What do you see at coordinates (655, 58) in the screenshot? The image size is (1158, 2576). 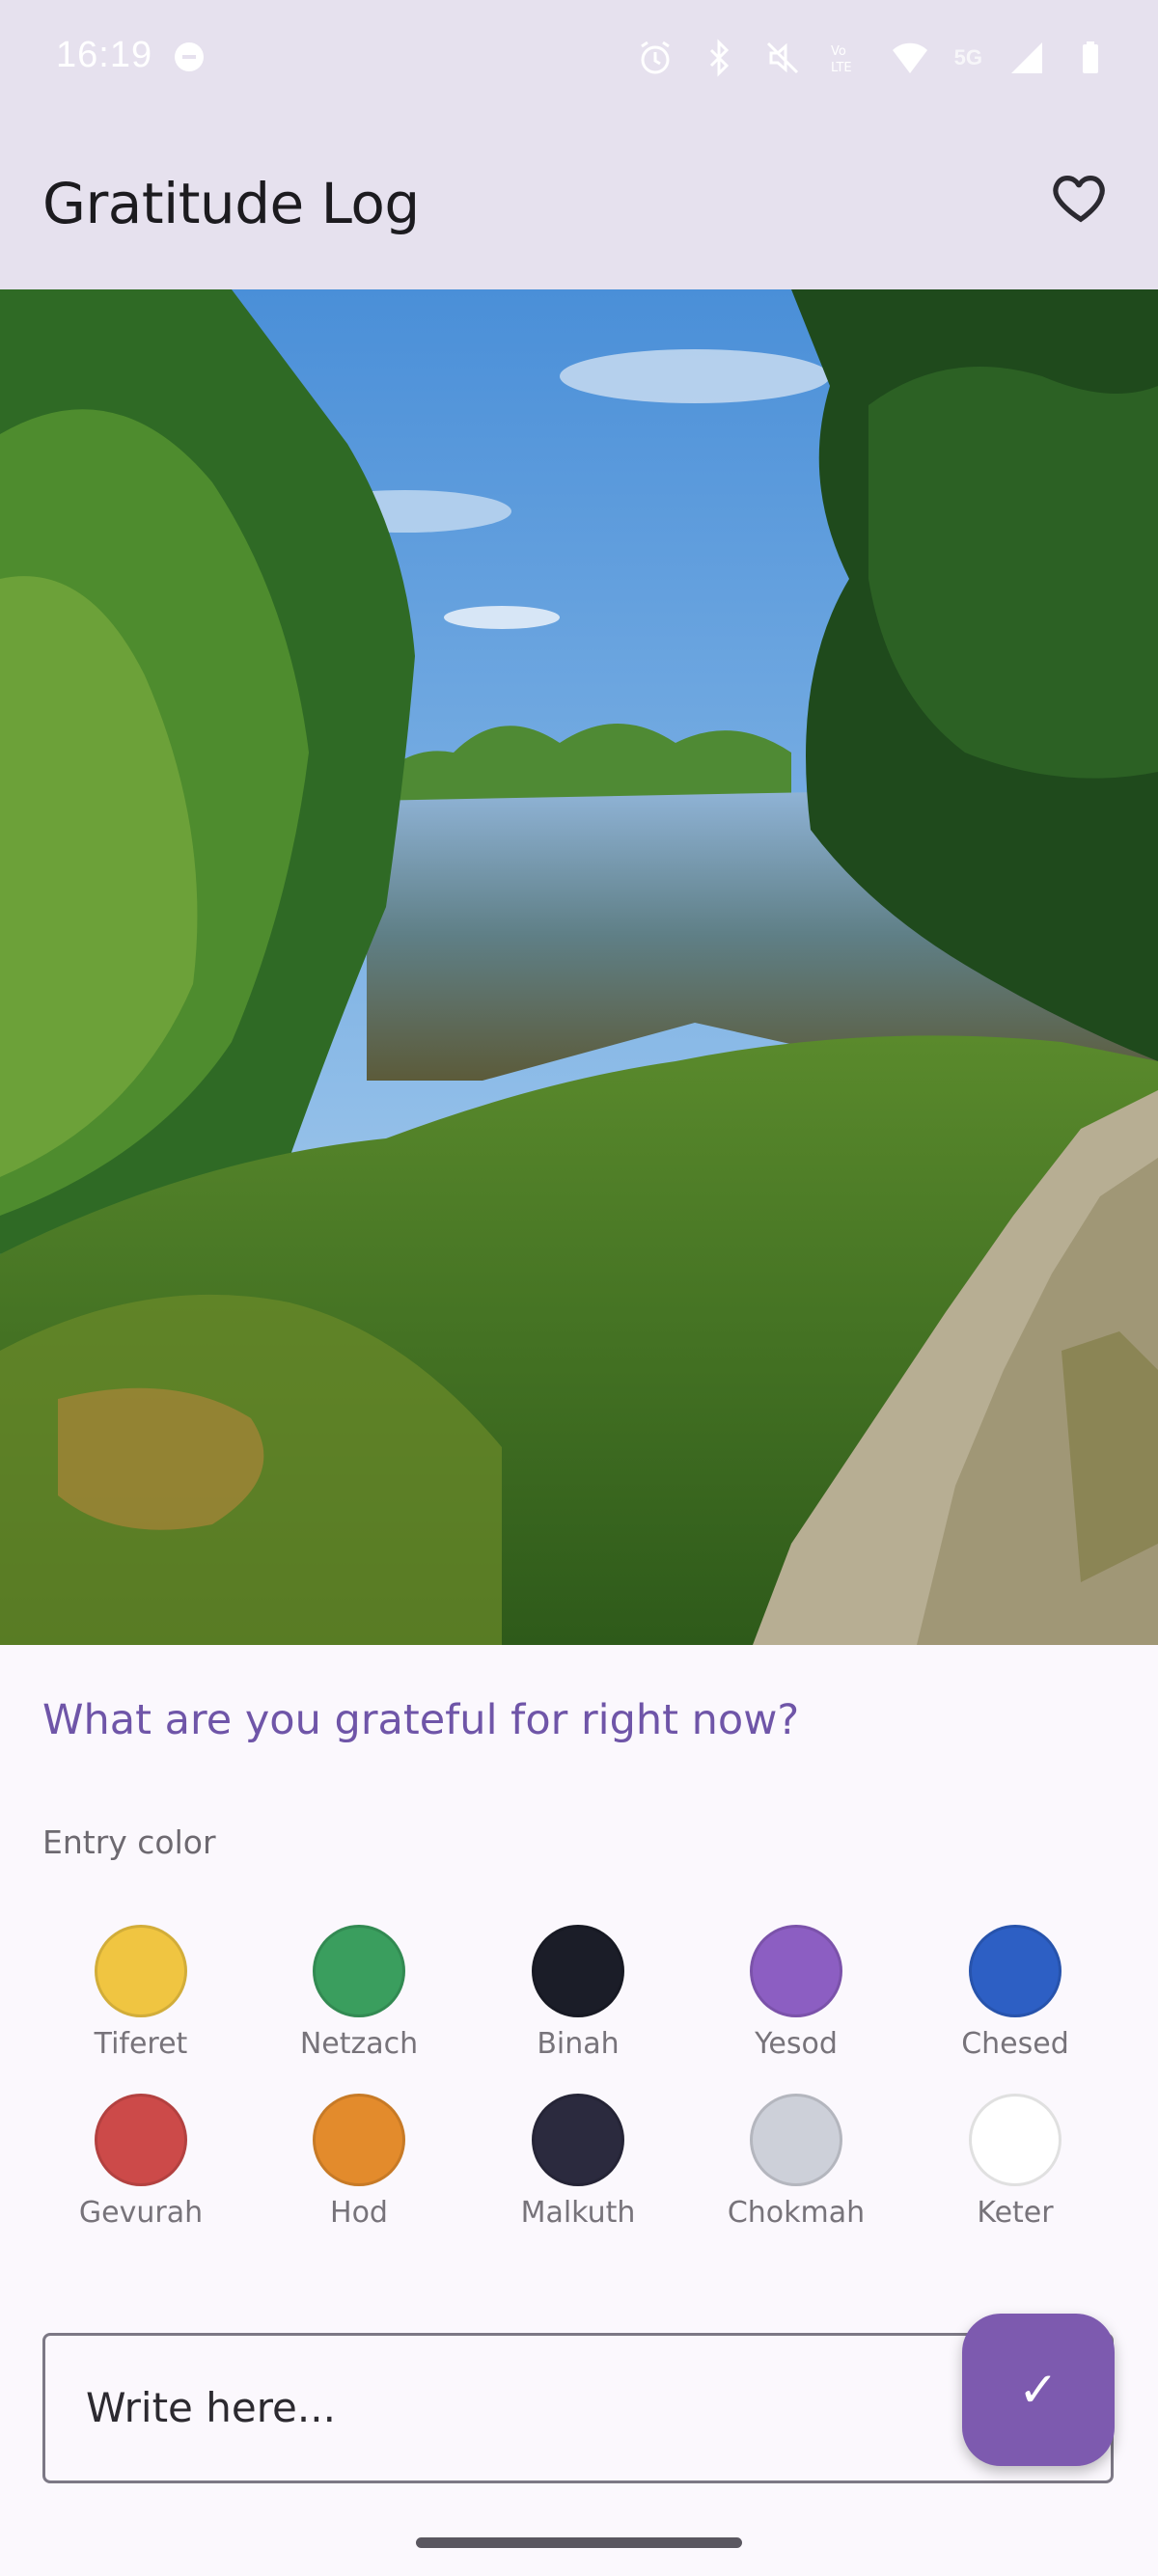 I see `alarm-icon` at bounding box center [655, 58].